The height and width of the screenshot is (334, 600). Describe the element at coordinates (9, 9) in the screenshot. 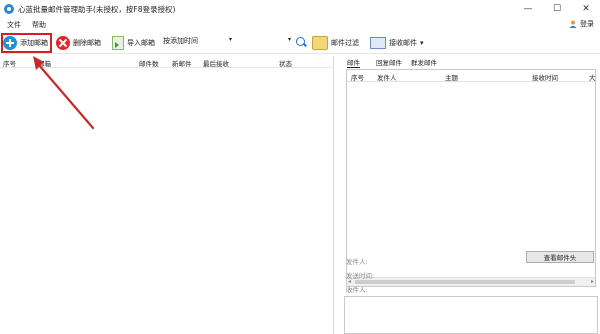

I see `app-logo-icon` at that location.